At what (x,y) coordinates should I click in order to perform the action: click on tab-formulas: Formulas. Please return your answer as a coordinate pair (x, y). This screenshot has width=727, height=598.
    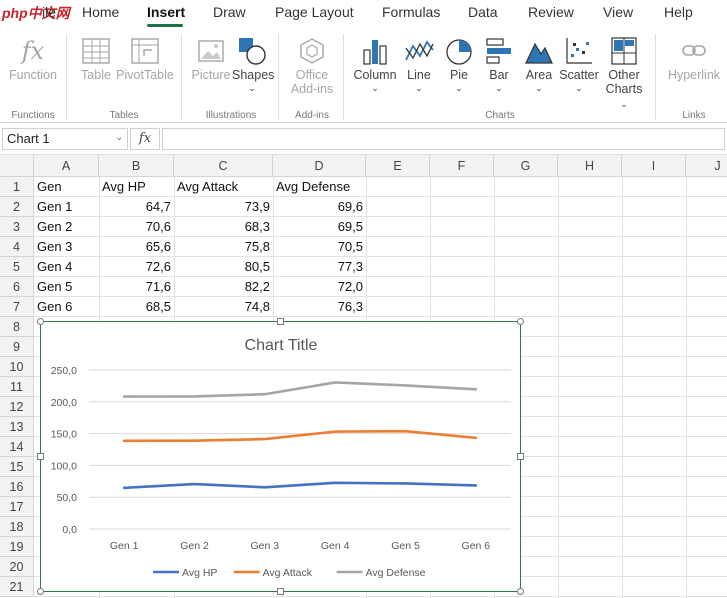
    Looking at the image, I should click on (411, 12).